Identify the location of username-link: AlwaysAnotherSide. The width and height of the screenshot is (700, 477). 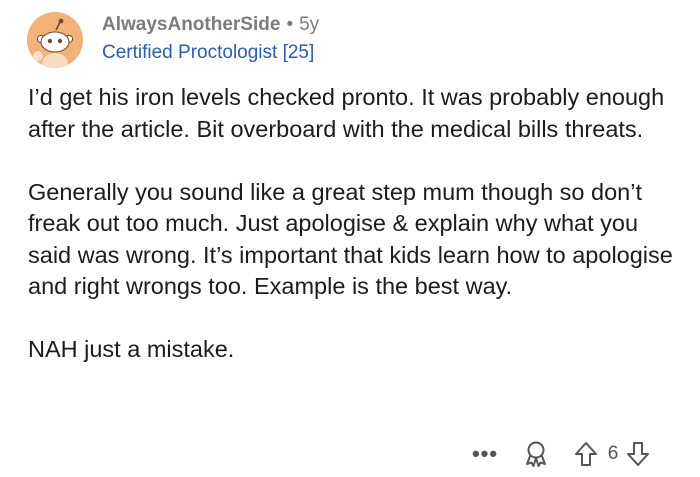
(191, 24).